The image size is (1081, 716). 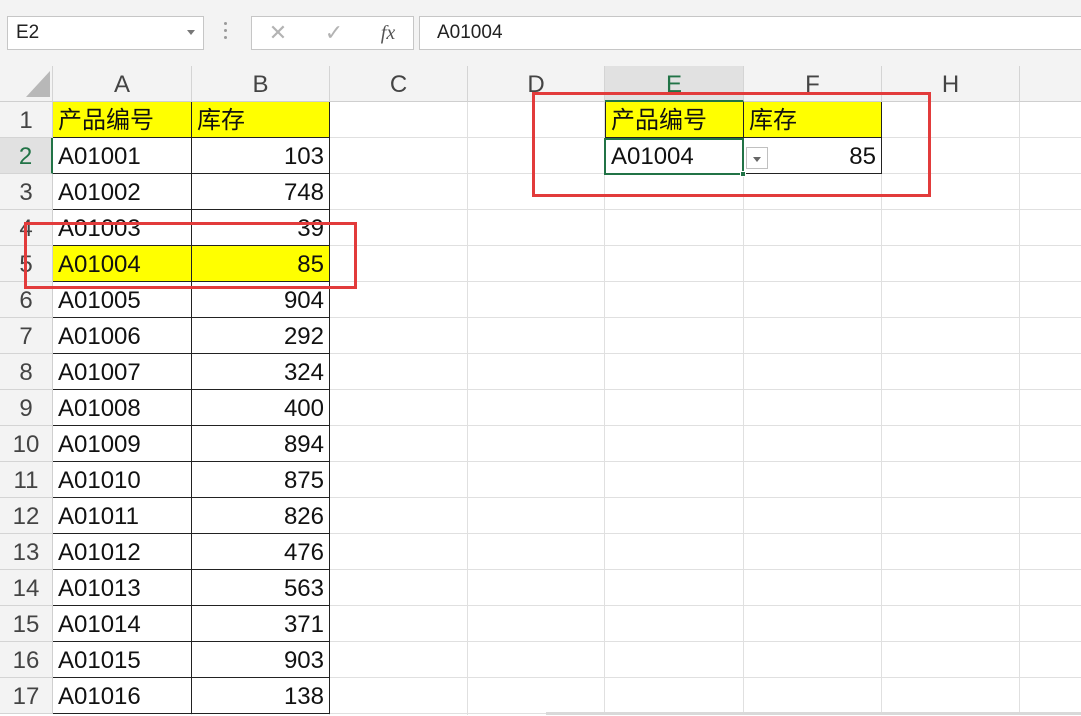 I want to click on enter-icon: ✓, so click(x=334, y=33).